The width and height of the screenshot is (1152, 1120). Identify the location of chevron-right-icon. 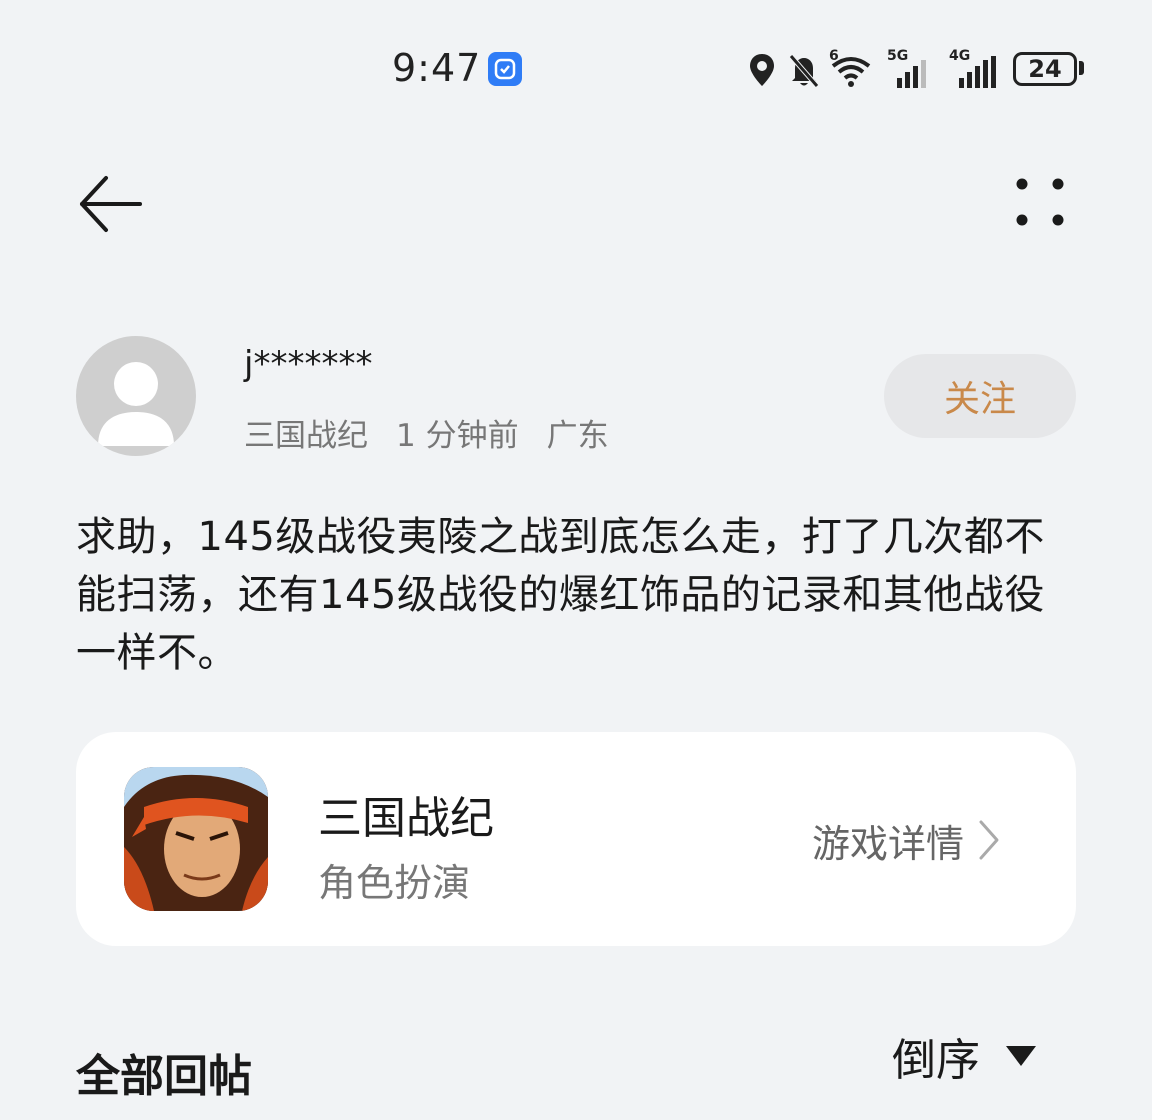
(989, 840).